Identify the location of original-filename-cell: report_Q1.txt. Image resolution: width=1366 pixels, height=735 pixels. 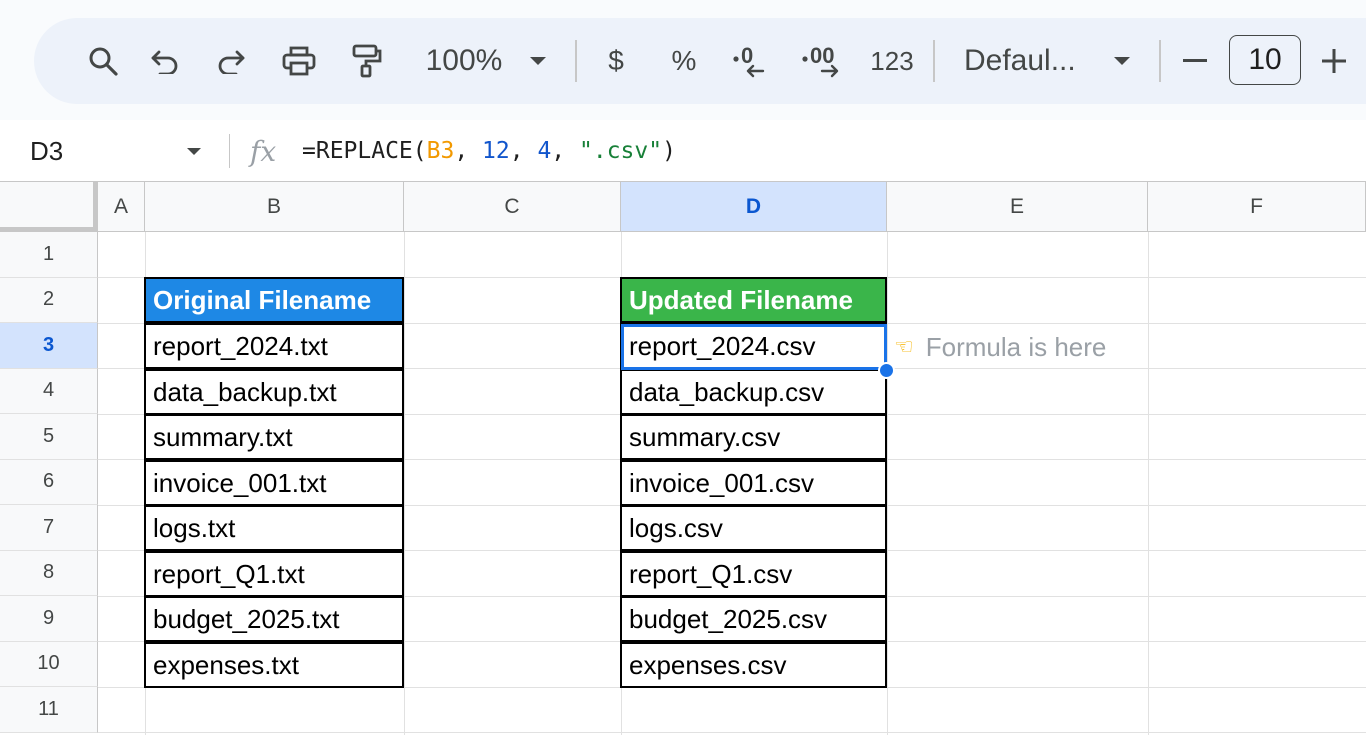
(274, 574).